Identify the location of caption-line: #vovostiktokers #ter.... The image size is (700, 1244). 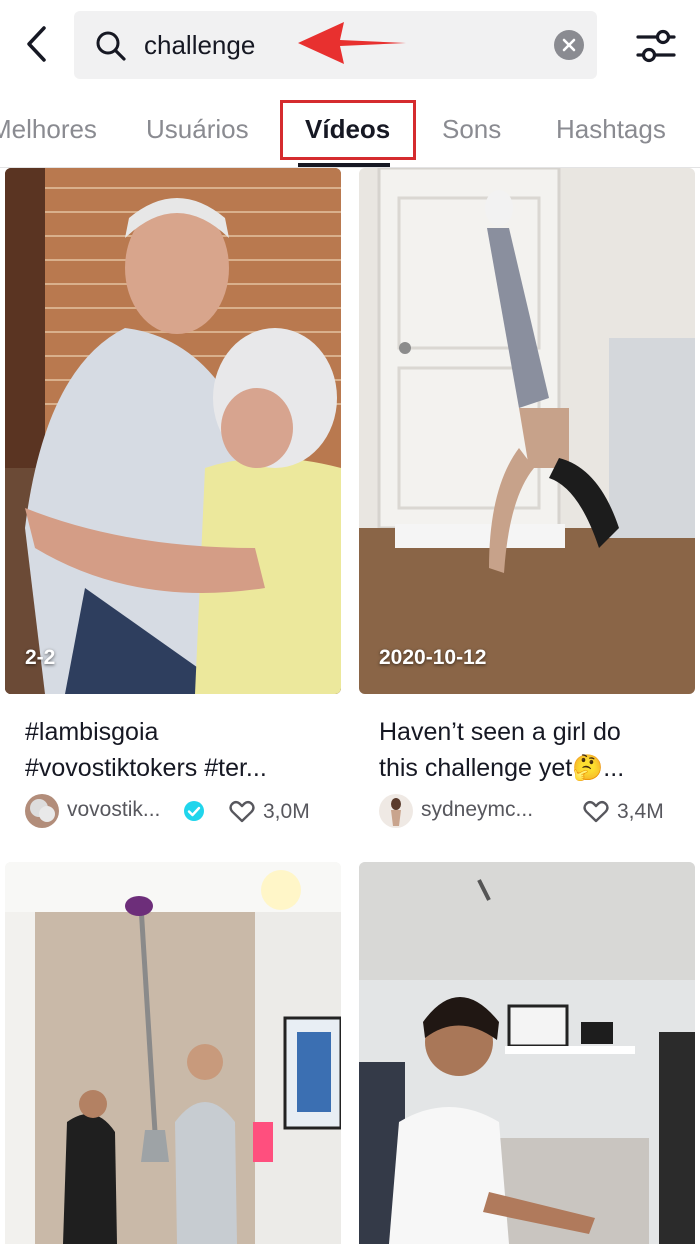
(146, 768).